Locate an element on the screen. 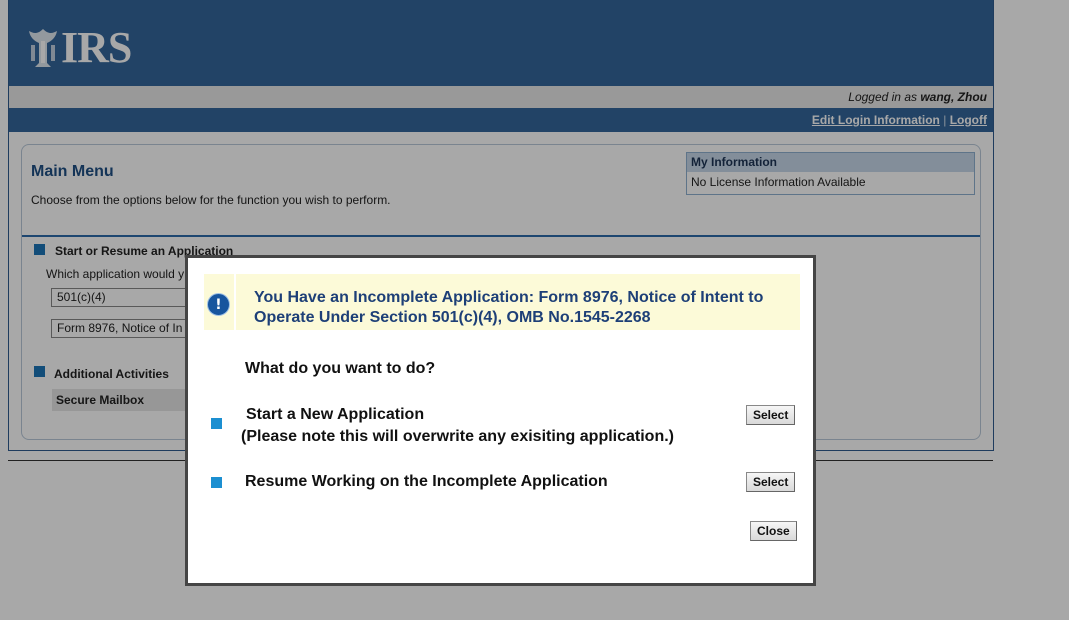 The height and width of the screenshot is (620, 1069). exclamation-info-icon is located at coordinates (218, 304).